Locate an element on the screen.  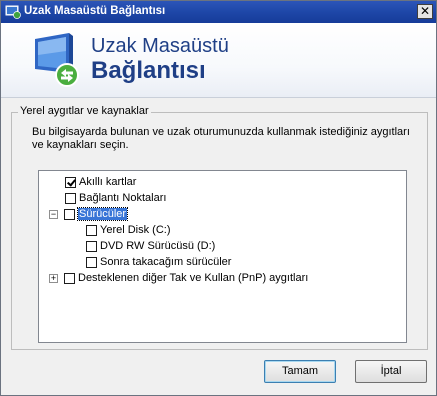
close-icon: ✕ is located at coordinates (425, 11).